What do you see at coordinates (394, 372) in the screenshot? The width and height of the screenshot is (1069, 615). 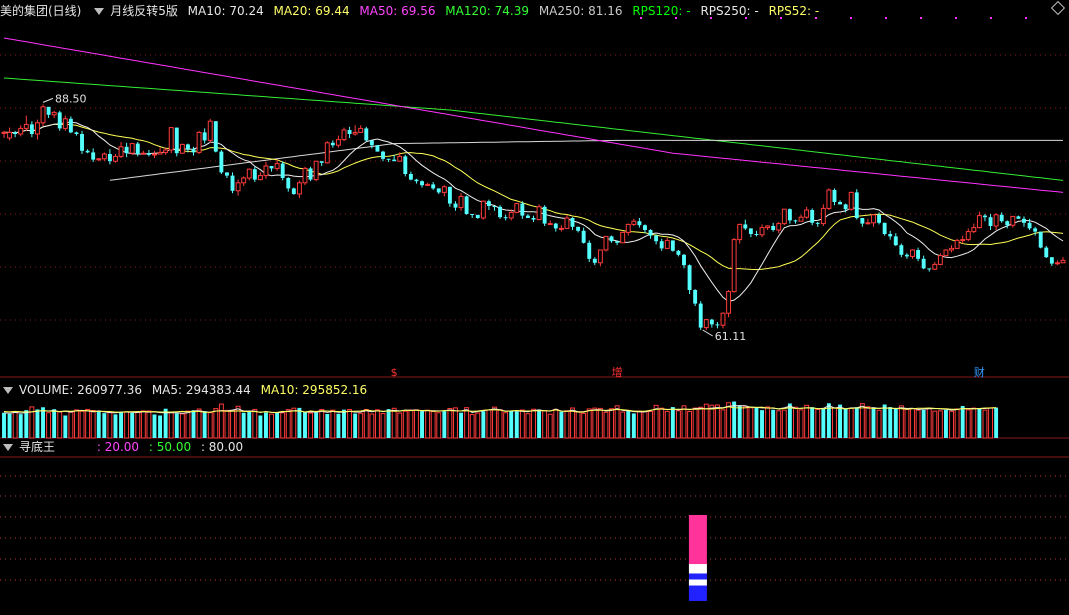 I see `event-marker: $` at bounding box center [394, 372].